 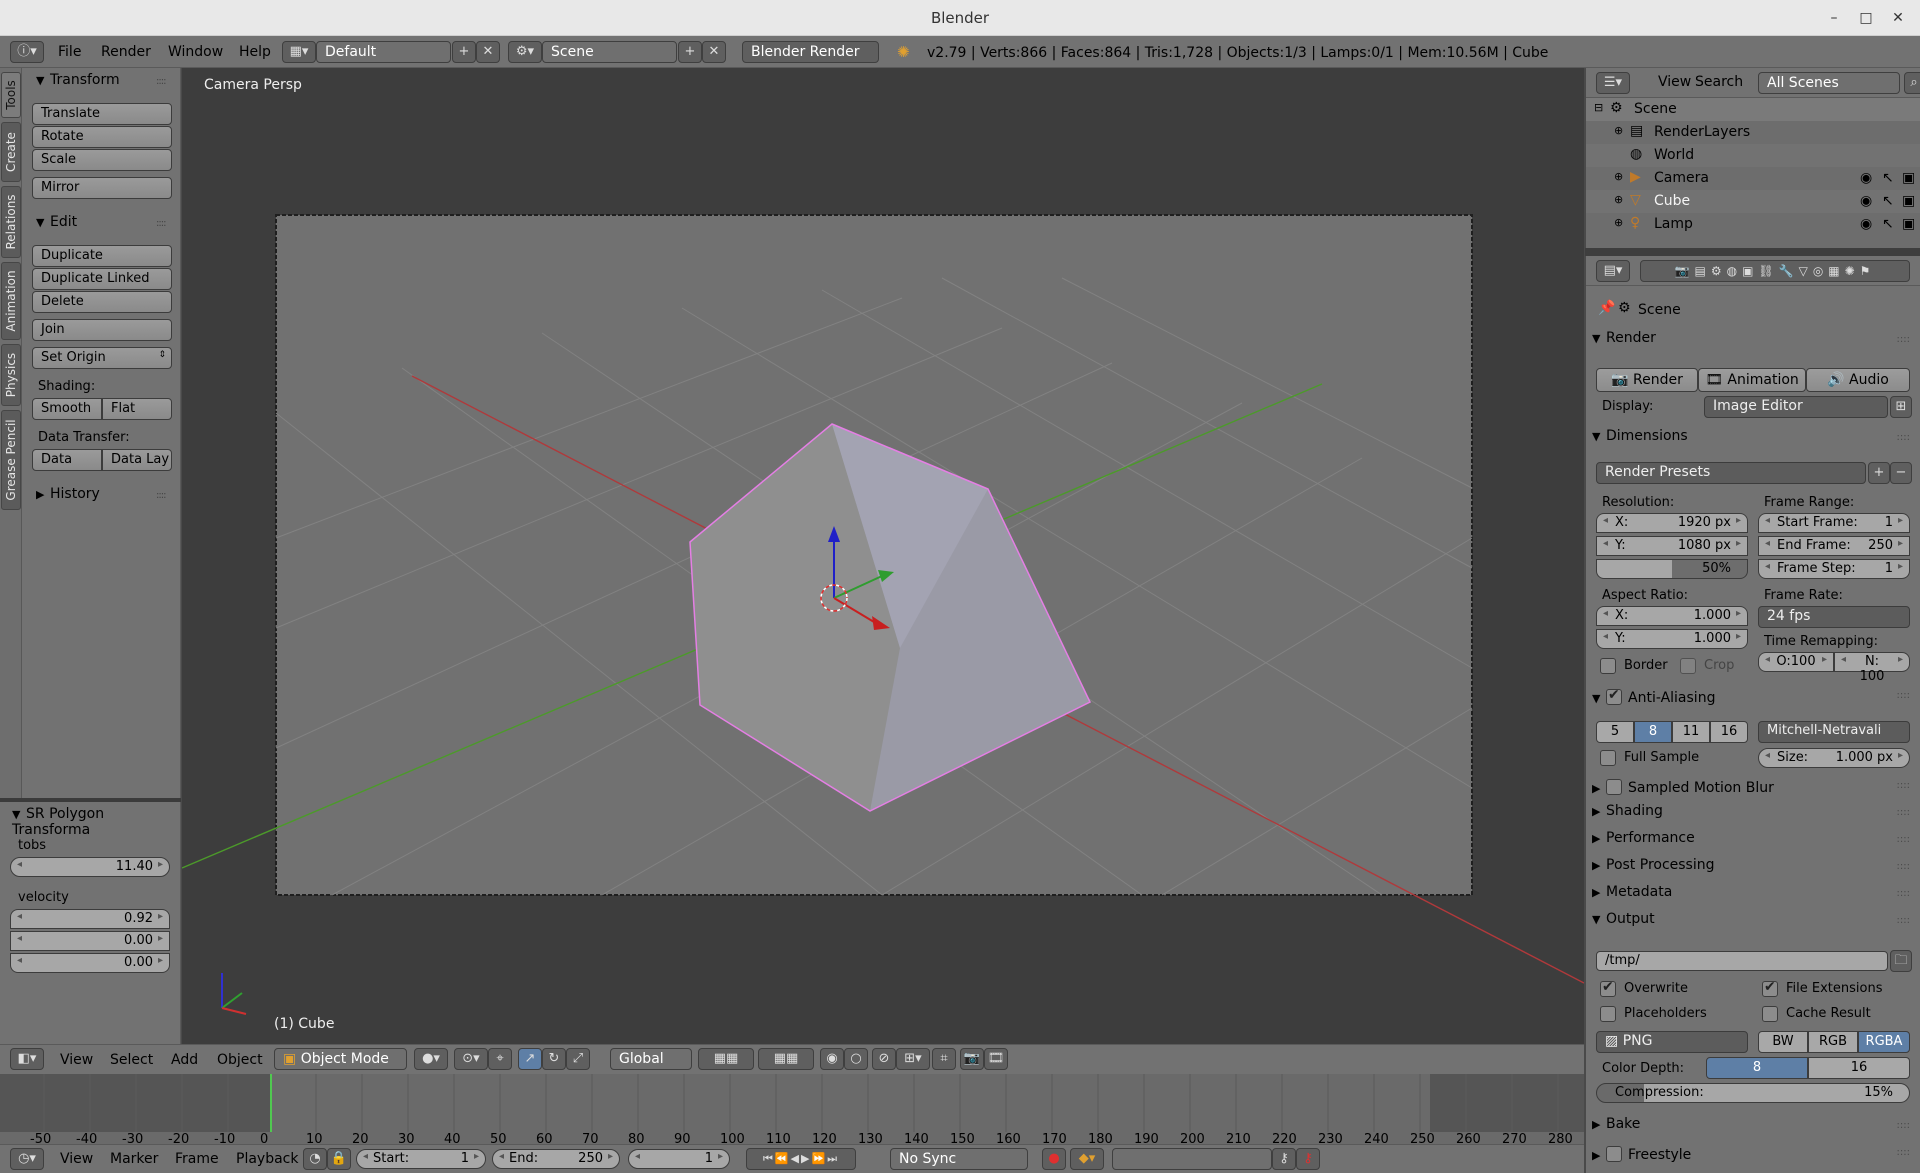 I want to click on outliner-row-renderlayers: ⊕ ▤ RenderLayers, so click(x=1753, y=132).